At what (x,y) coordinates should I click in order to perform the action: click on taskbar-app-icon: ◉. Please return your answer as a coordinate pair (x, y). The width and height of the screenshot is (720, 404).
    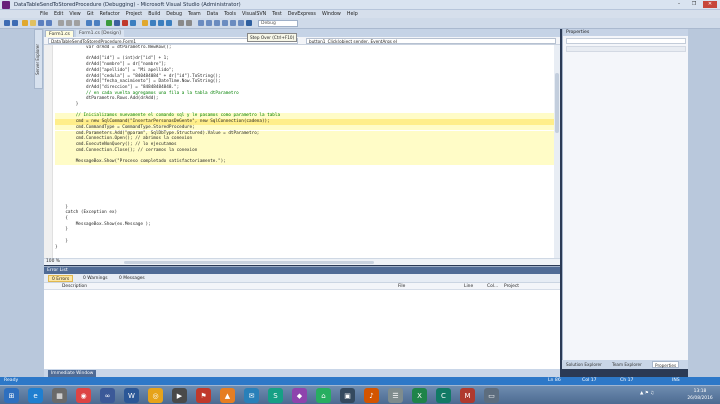
    Looking at the image, I should click on (83, 395).